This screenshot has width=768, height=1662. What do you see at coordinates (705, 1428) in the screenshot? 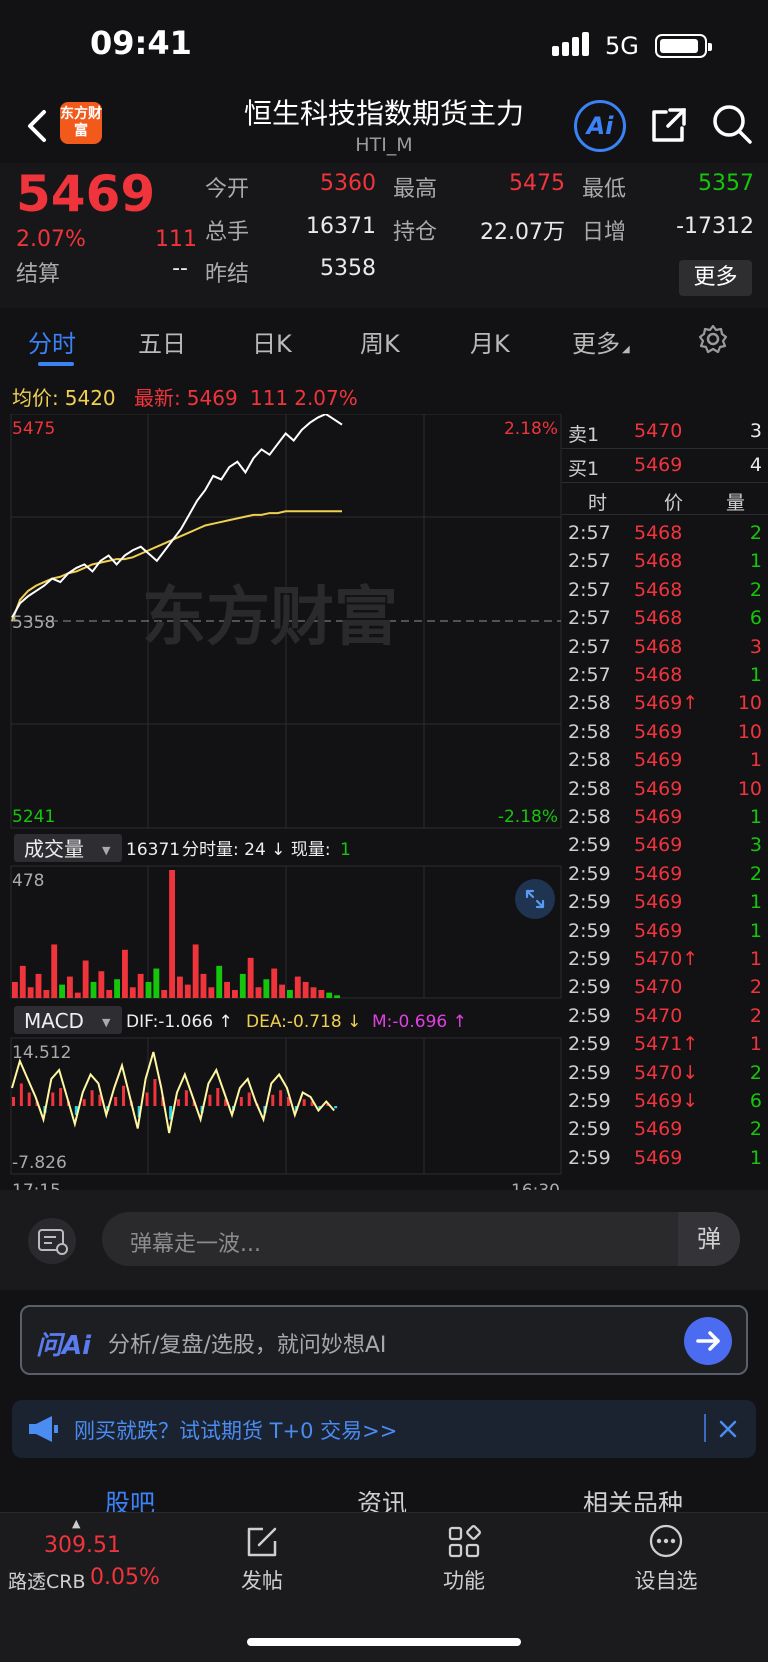
I see `promo-separator` at bounding box center [705, 1428].